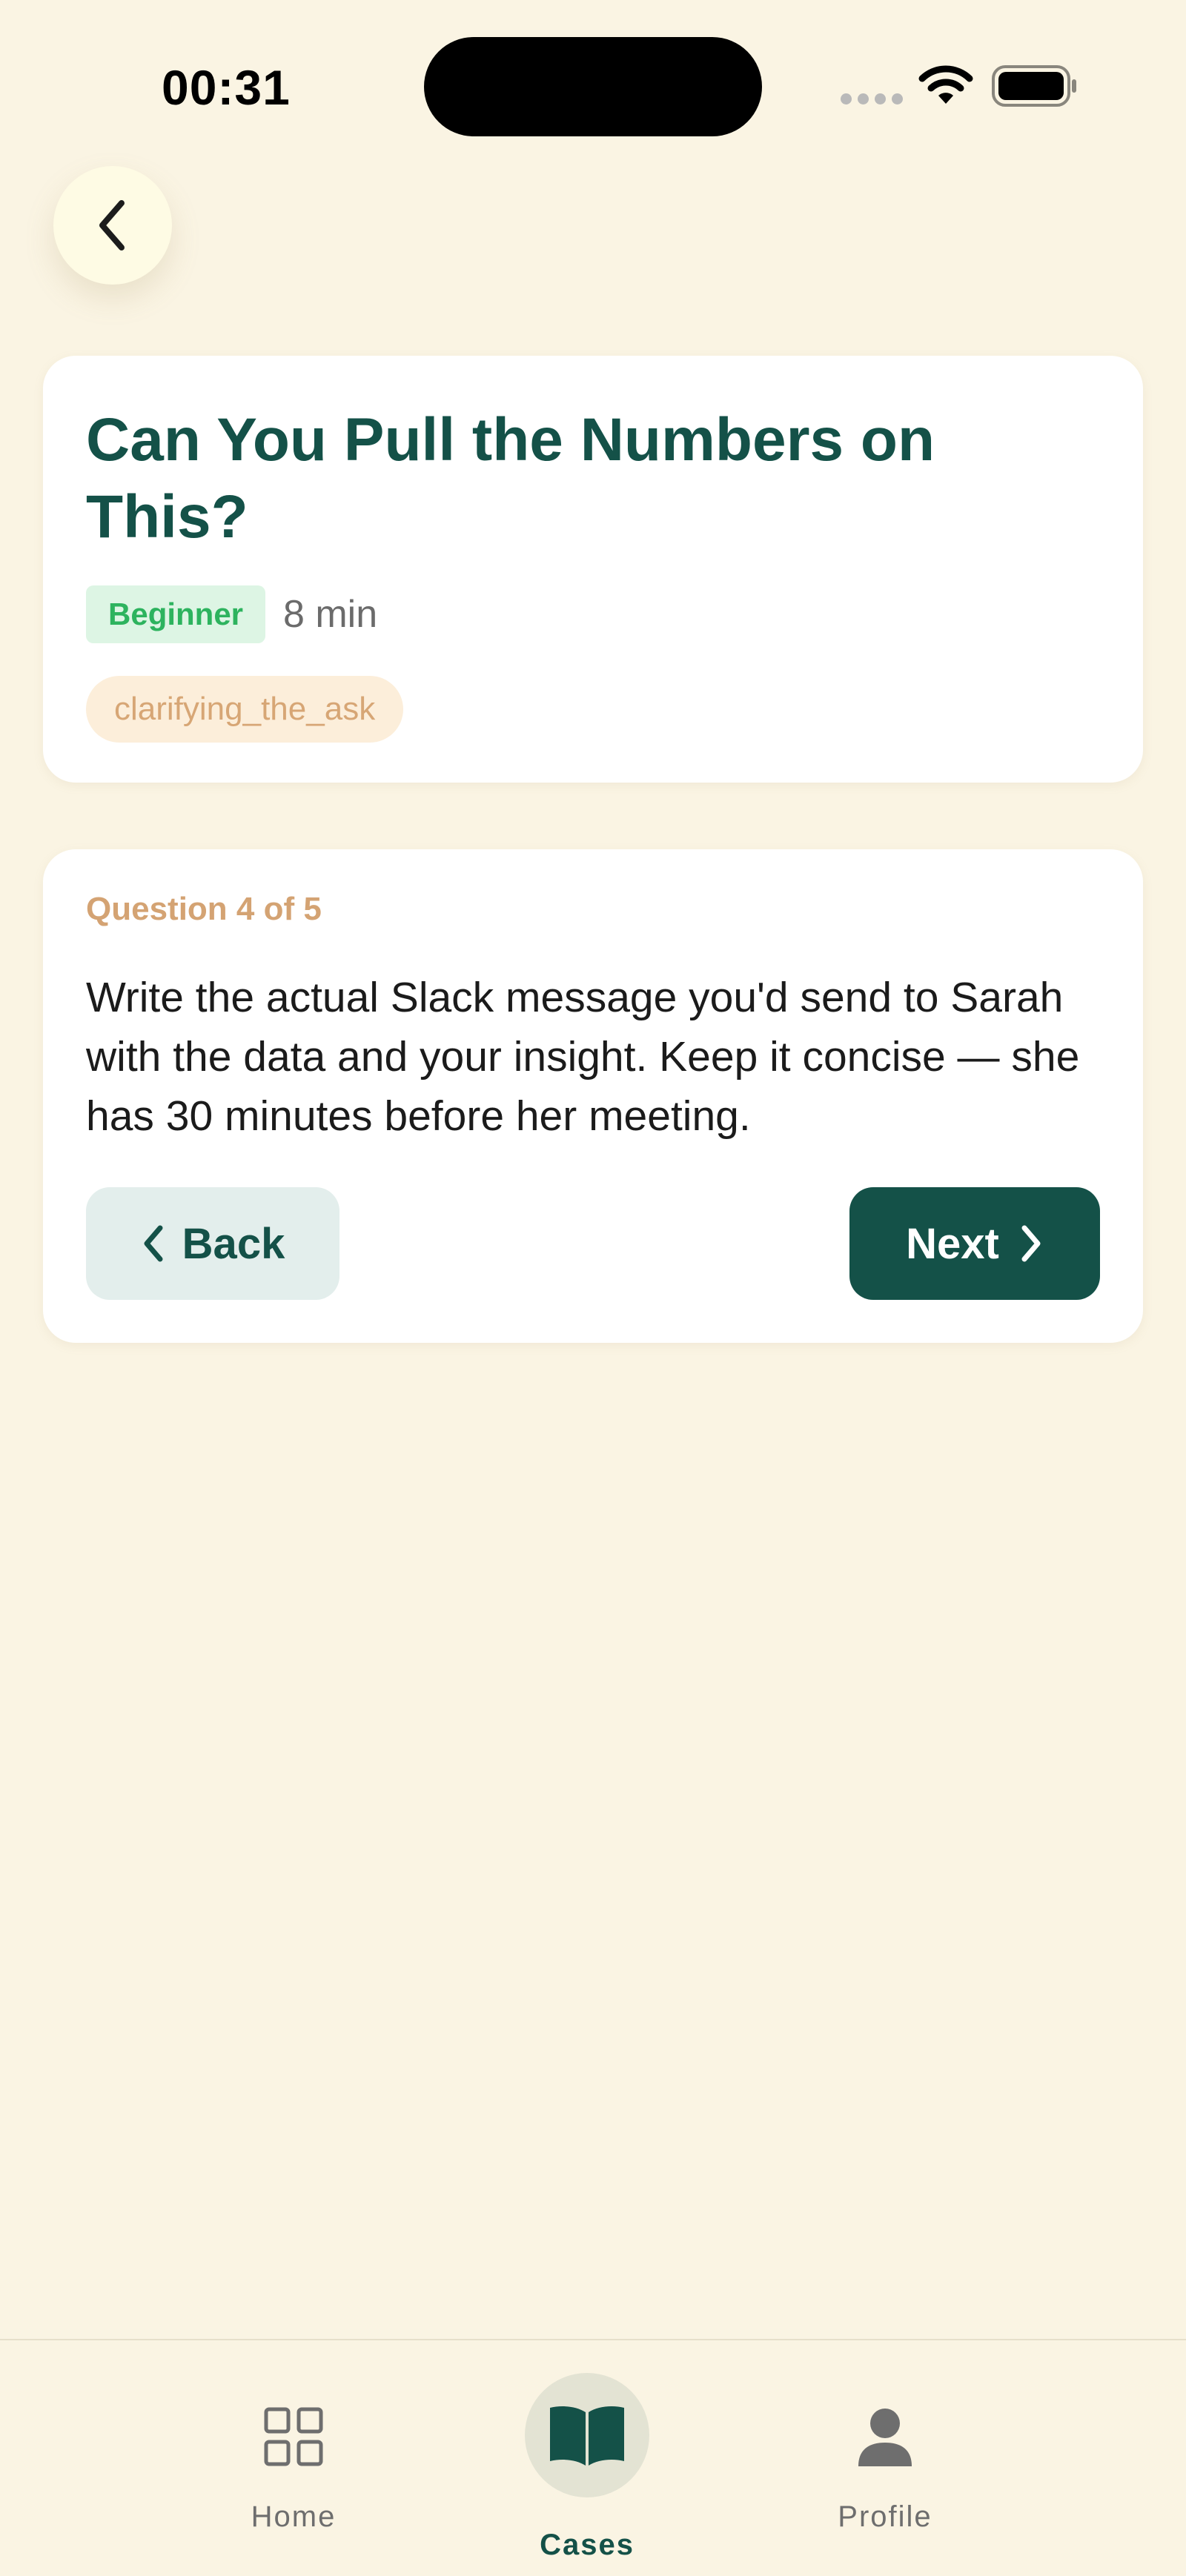 This screenshot has height=2576, width=1186. I want to click on back-button-label: Back, so click(233, 1243).